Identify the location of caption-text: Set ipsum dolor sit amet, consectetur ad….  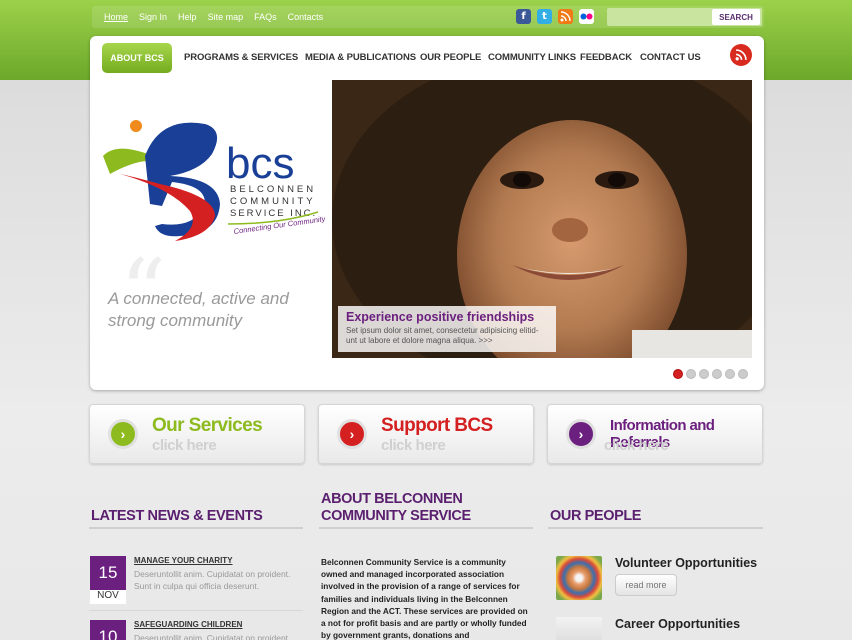
(442, 335).